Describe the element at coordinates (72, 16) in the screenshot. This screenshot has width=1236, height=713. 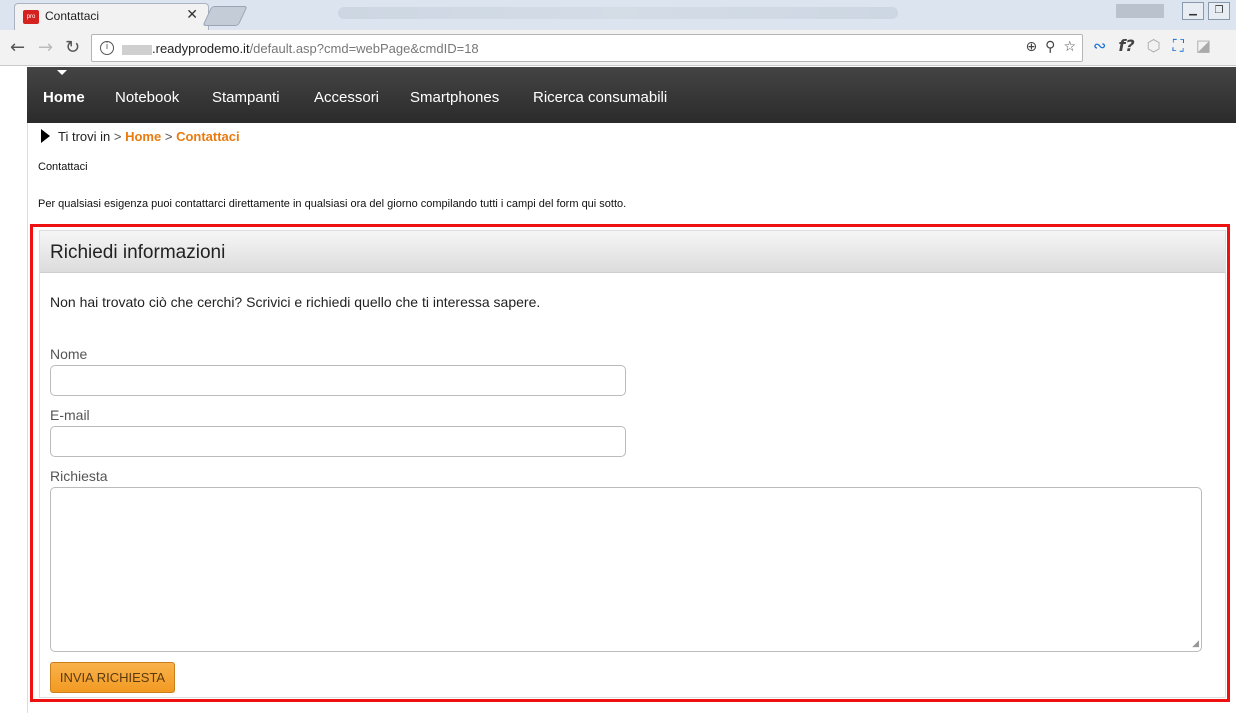
I see `tab-title: Contattaci` at that location.